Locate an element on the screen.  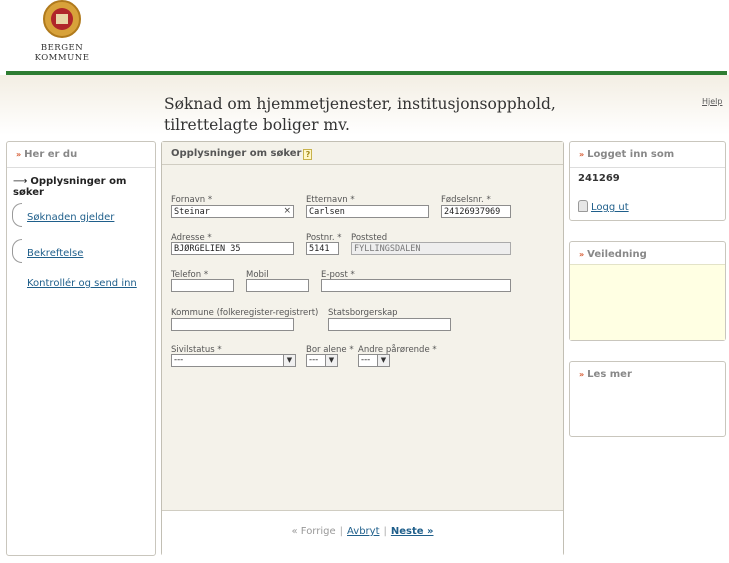
progress-panel-title-text: Her er du is located at coordinates (51, 154).